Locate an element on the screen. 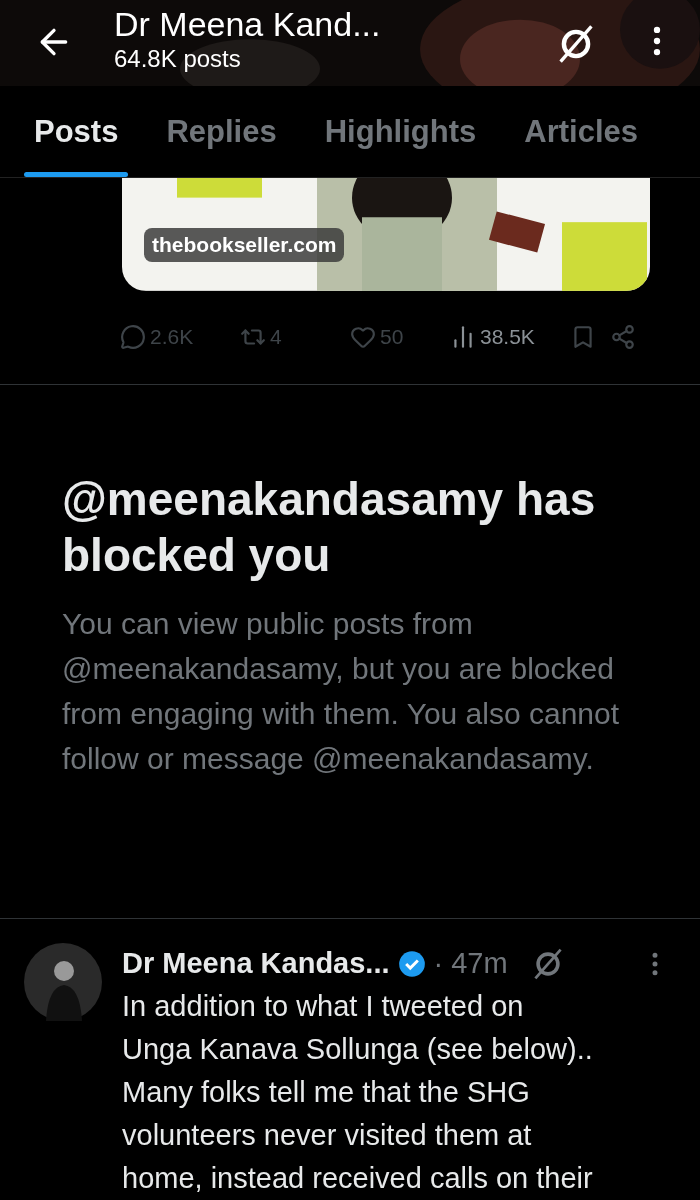  like-icon is located at coordinates (363, 337).